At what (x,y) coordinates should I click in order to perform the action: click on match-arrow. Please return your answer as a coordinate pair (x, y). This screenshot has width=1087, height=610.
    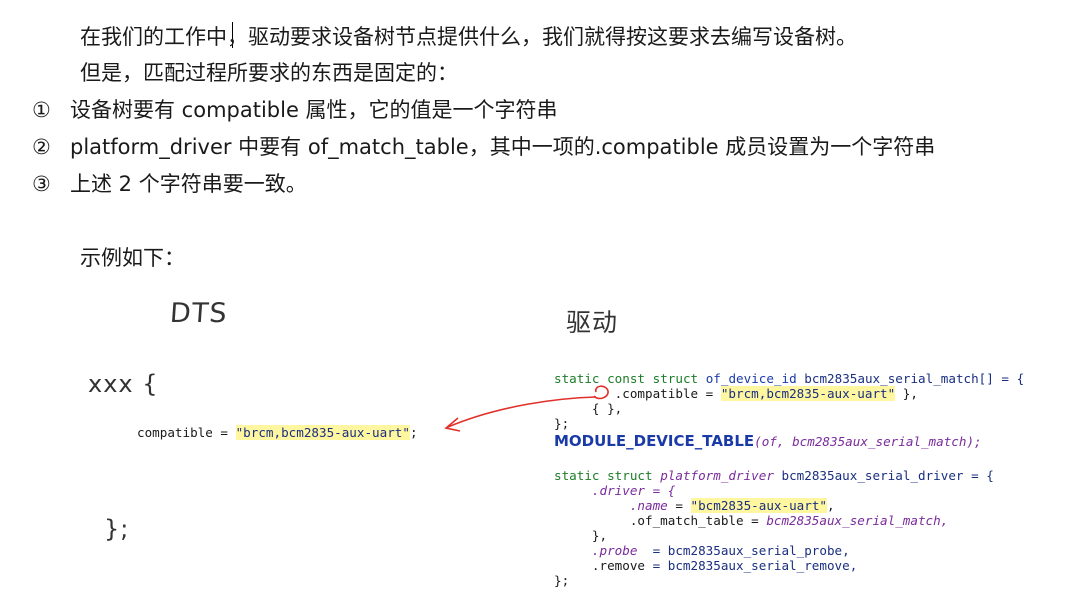
    Looking at the image, I should click on (526, 408).